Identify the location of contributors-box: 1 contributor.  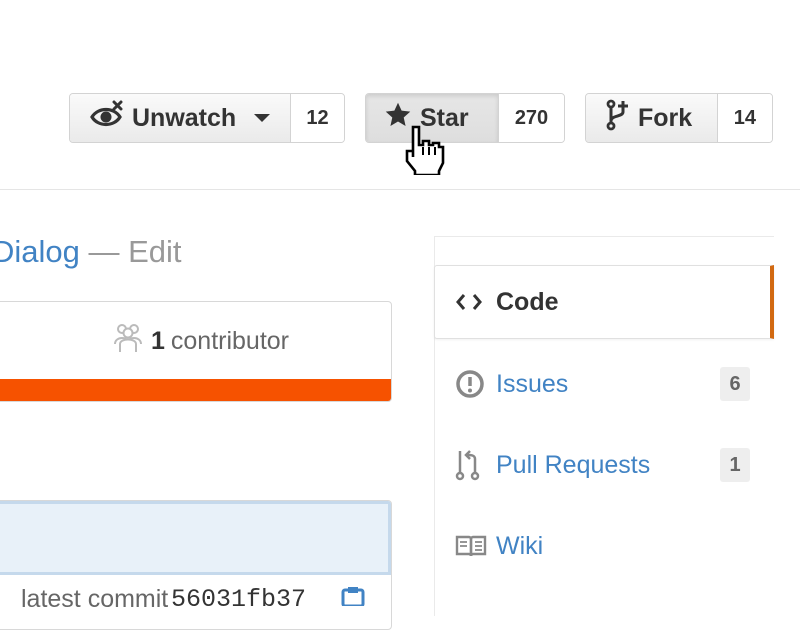
(196, 351).